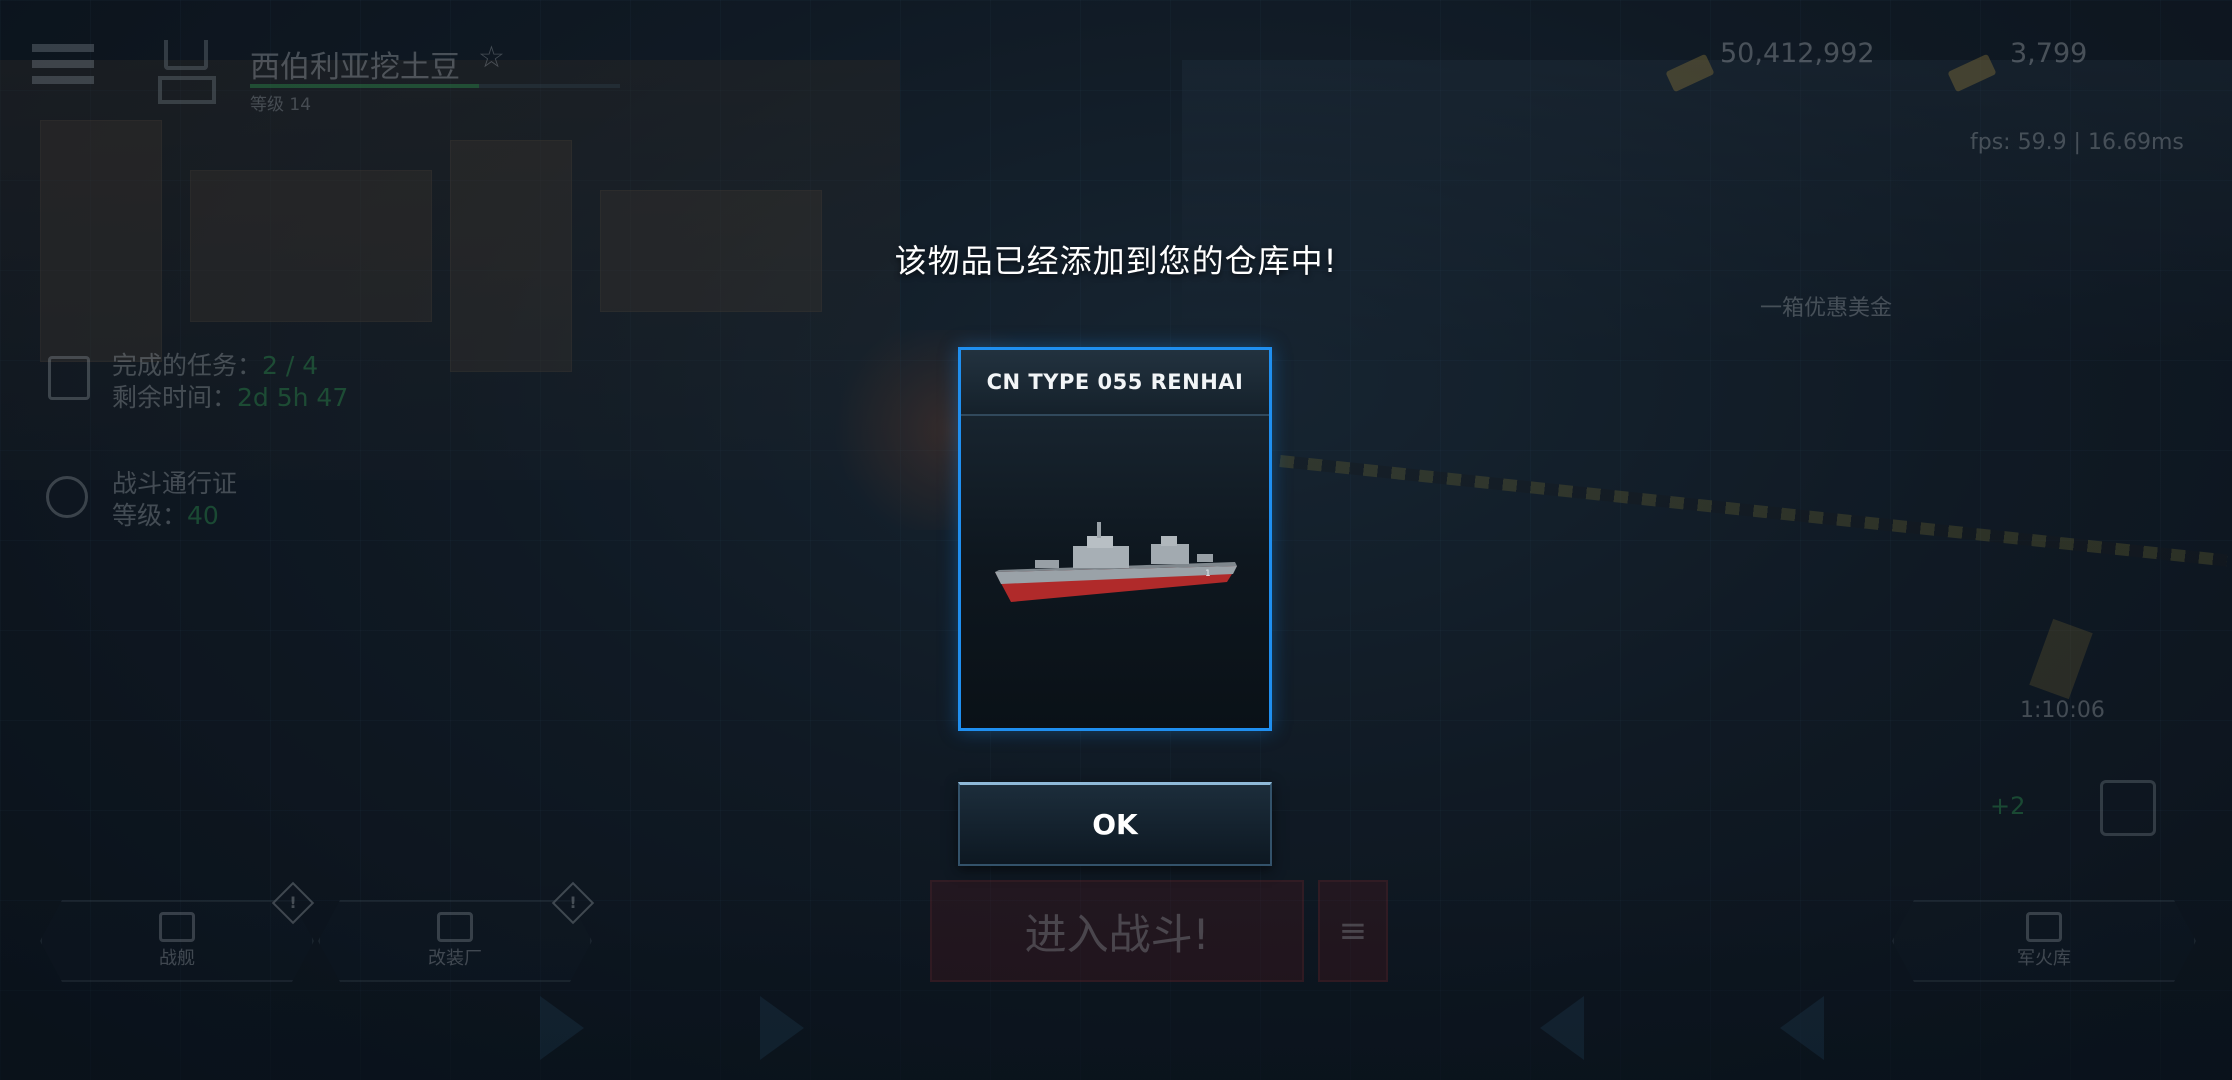  I want to click on dialog-title: 该物品已经添加到您的仓库中!, so click(1116, 261).